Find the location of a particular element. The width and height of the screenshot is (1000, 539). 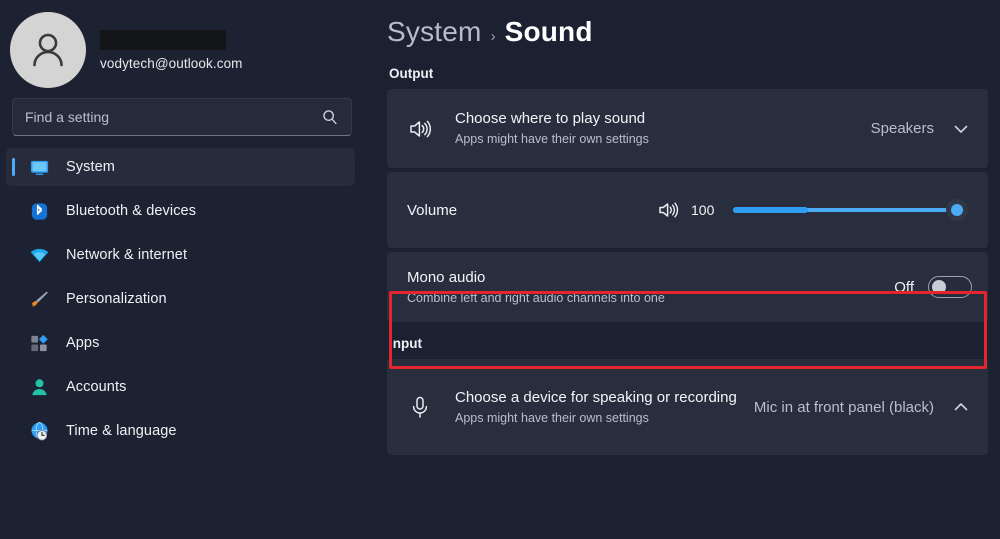

clock-globe-icon is located at coordinates (39, 431).